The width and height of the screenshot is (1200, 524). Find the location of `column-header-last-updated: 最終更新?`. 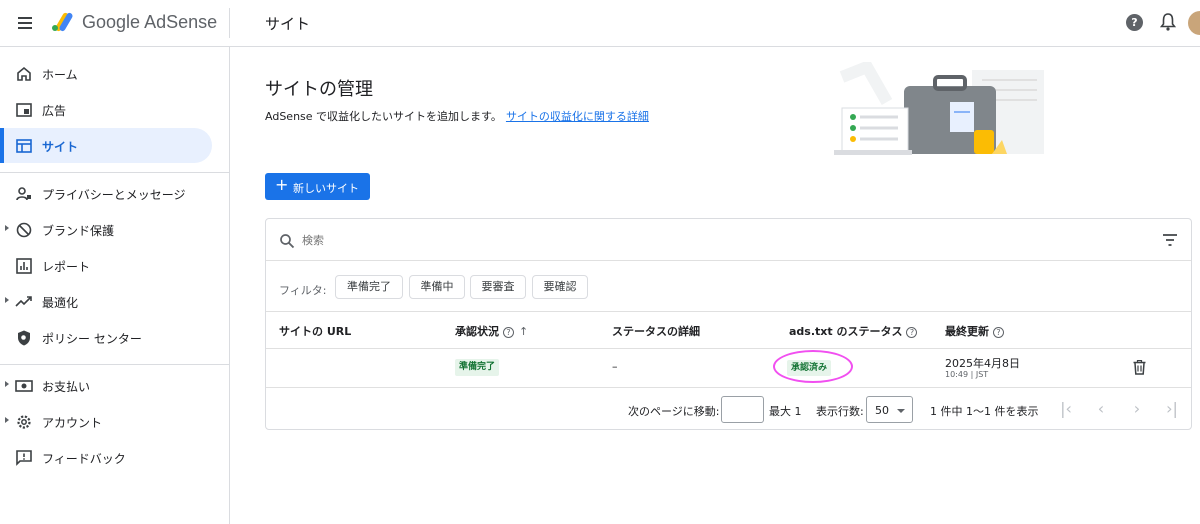

column-header-last-updated: 最終更新? is located at coordinates (974, 331).